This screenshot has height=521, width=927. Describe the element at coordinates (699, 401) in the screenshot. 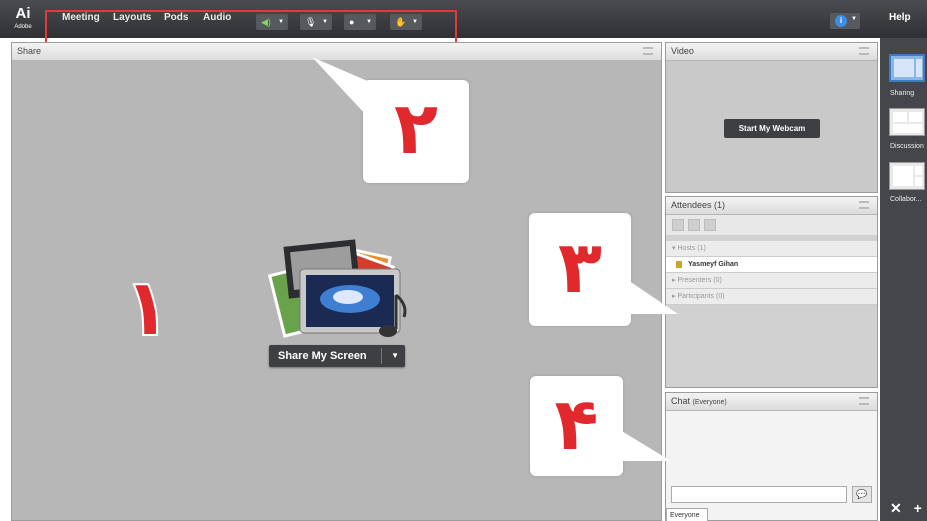

I see `pod-title: Chat (Everyone)` at that location.